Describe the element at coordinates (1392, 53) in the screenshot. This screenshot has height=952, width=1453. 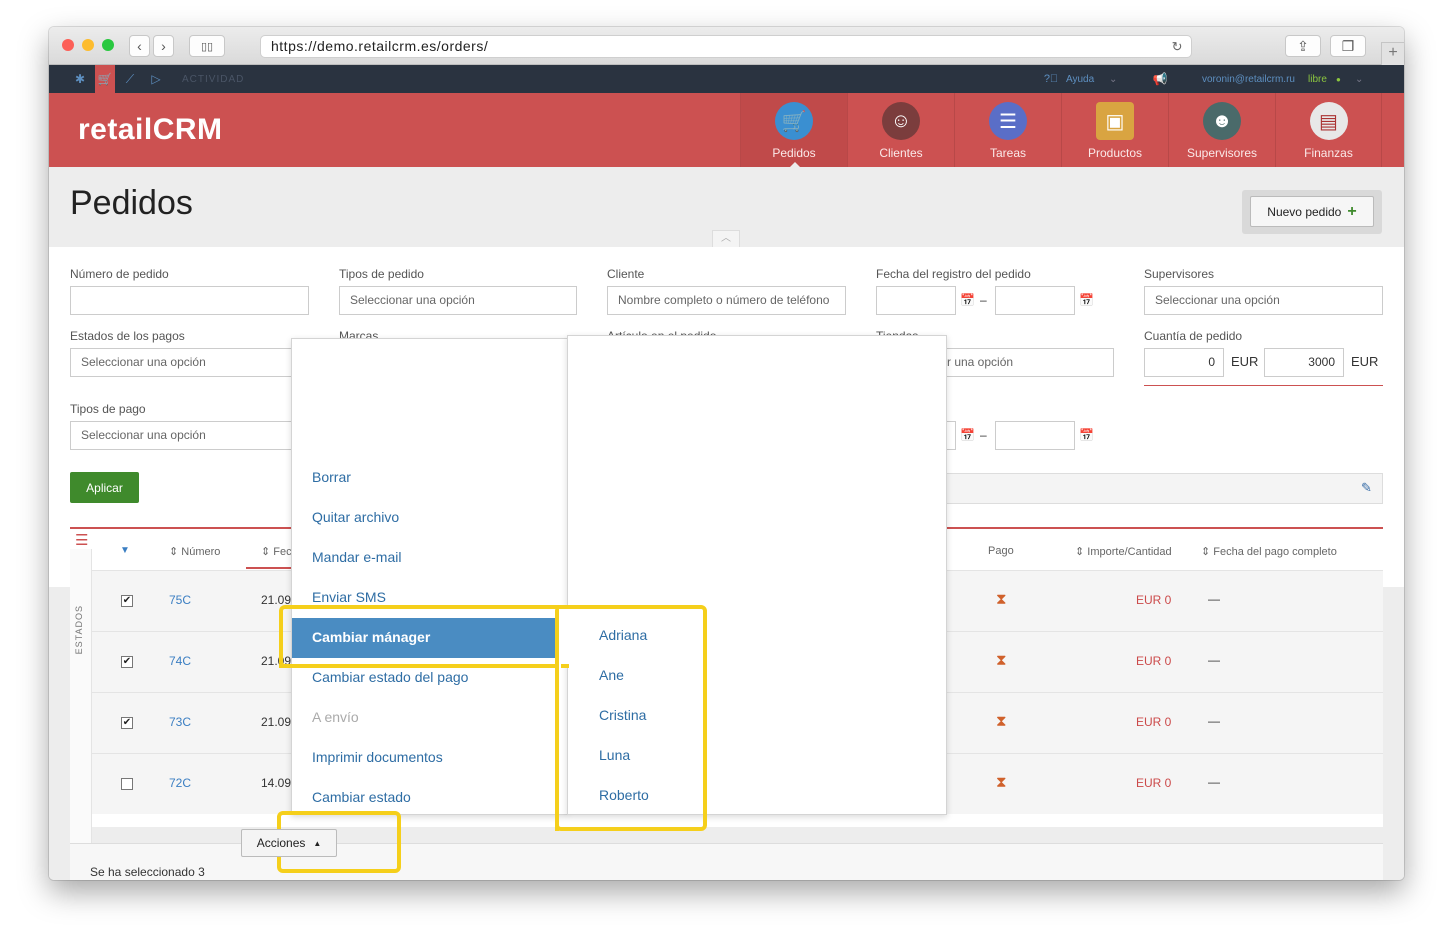
I see `new-tab-button: +` at that location.